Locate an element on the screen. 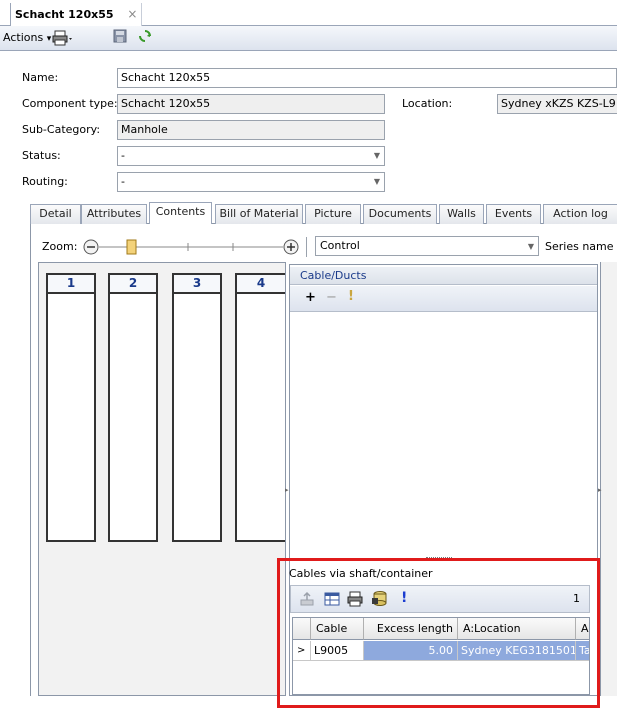 Image resolution: width=617 pixels, height=724 pixels. toolbar: Actions ▾ is located at coordinates (308, 38).